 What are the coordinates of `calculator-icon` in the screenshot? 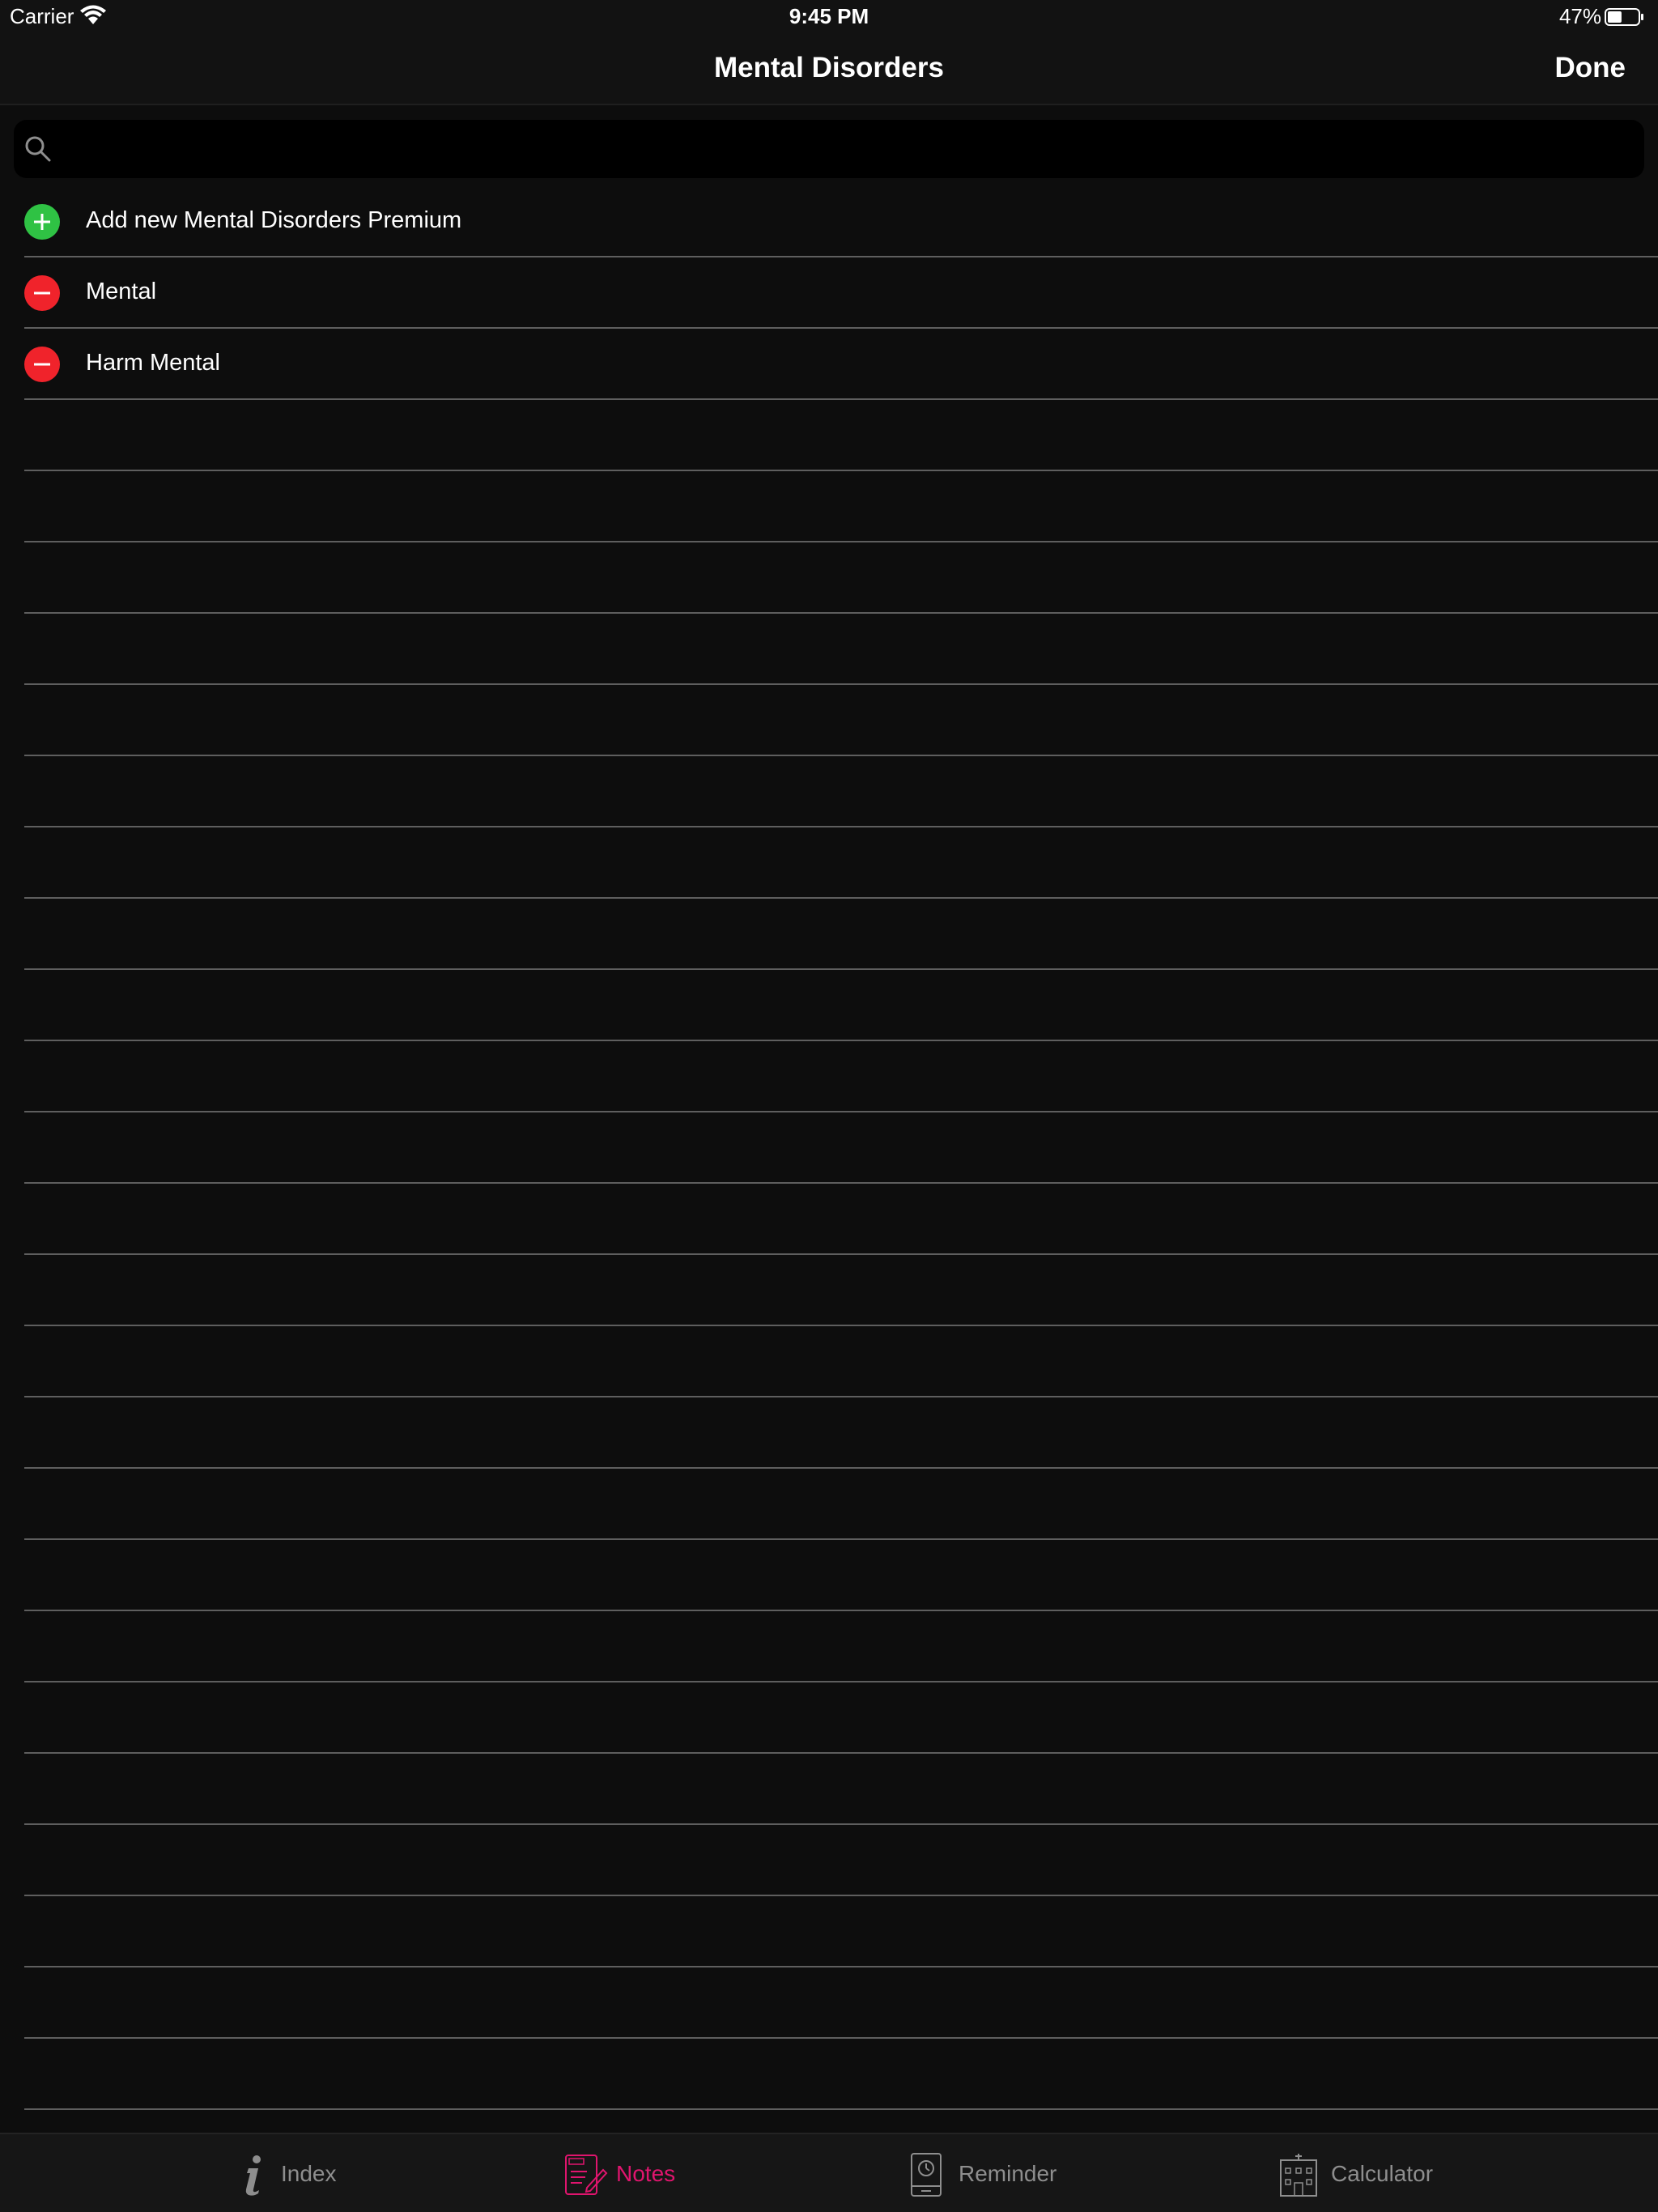 It's located at (1298, 2176).